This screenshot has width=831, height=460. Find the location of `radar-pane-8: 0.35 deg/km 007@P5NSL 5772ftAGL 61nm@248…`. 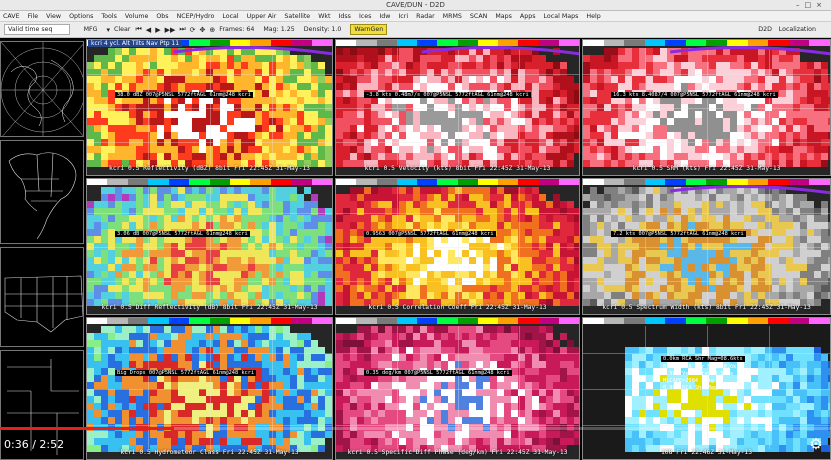

radar-pane-8: 0.35 deg/km 007@P5NSL 5772ftAGL 61nm@248… is located at coordinates (457, 388).